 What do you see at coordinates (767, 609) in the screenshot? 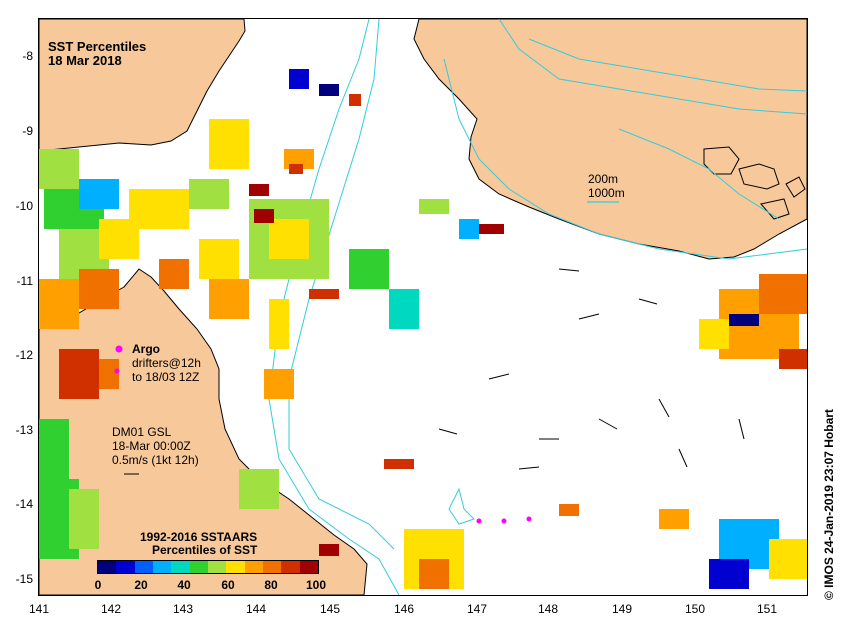
I see `x-tick-label: 151` at bounding box center [767, 609].